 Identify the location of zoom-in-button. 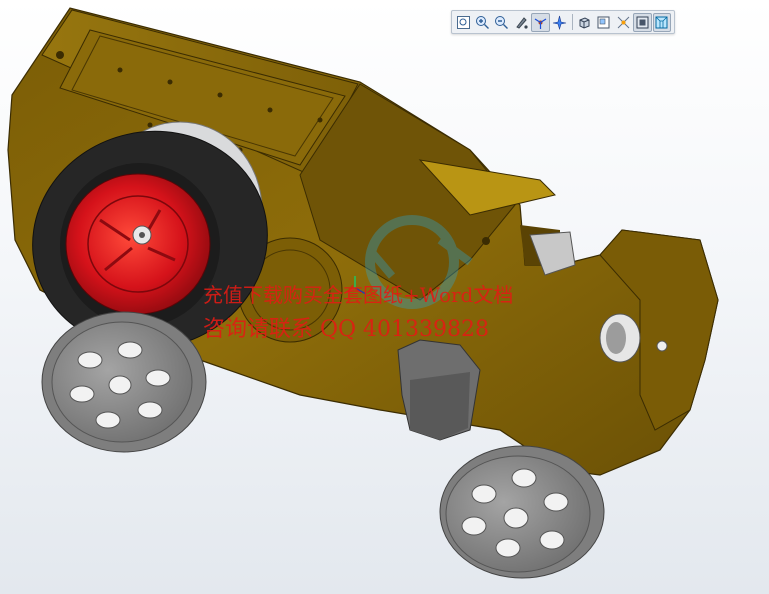
(482, 22).